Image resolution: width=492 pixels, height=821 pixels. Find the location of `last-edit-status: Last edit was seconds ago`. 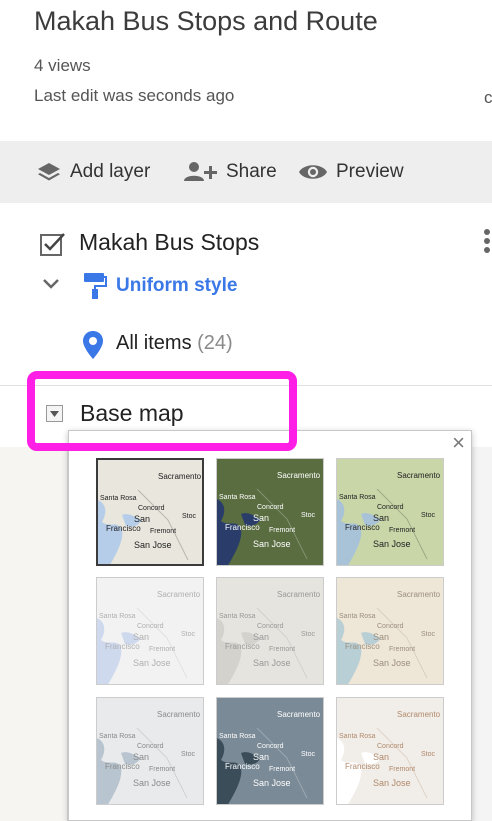

last-edit-status: Last edit was seconds ago is located at coordinates (134, 95).